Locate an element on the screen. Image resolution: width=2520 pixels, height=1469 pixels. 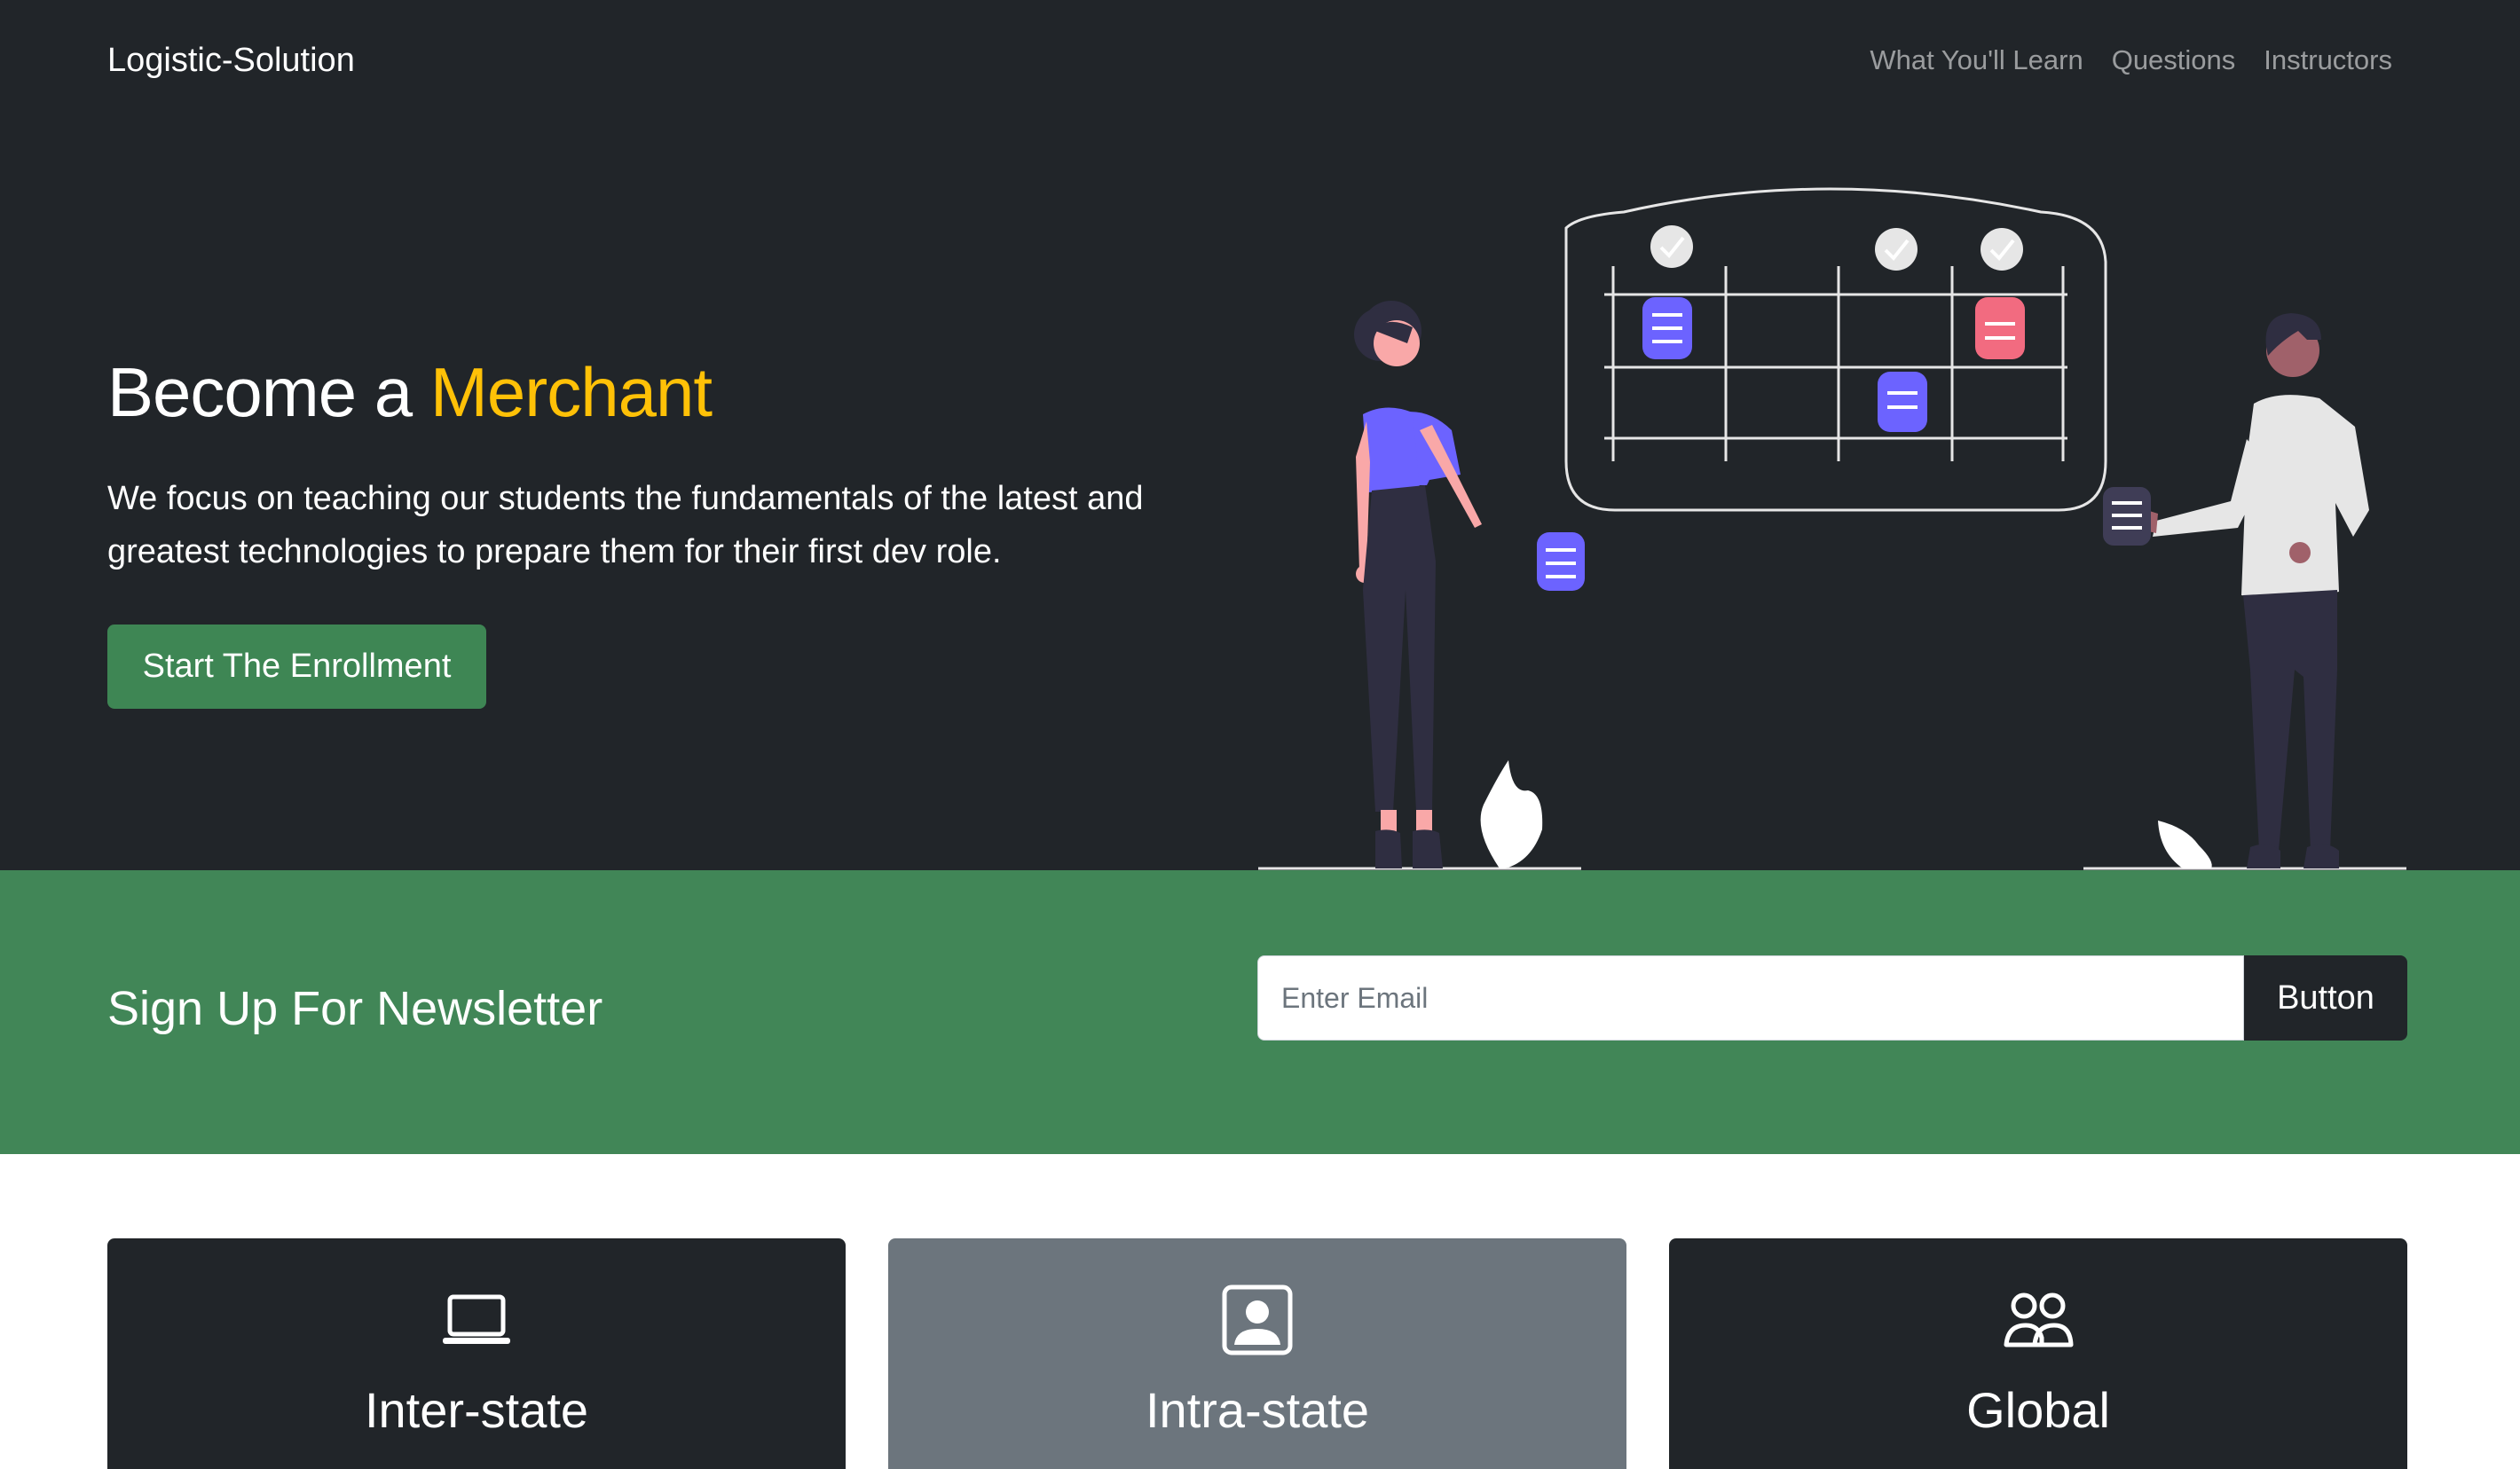
nav-link-instructors: Instructors is located at coordinates (2328, 61).